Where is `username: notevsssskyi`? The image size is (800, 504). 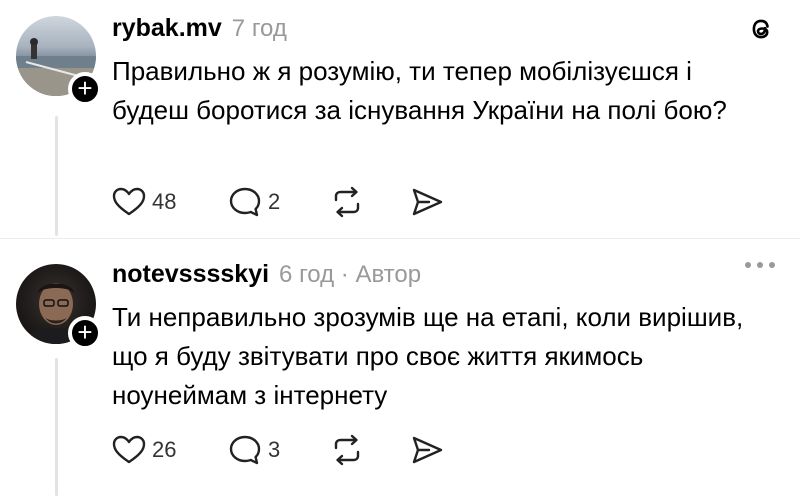
username: notevsssskyi is located at coordinates (190, 274).